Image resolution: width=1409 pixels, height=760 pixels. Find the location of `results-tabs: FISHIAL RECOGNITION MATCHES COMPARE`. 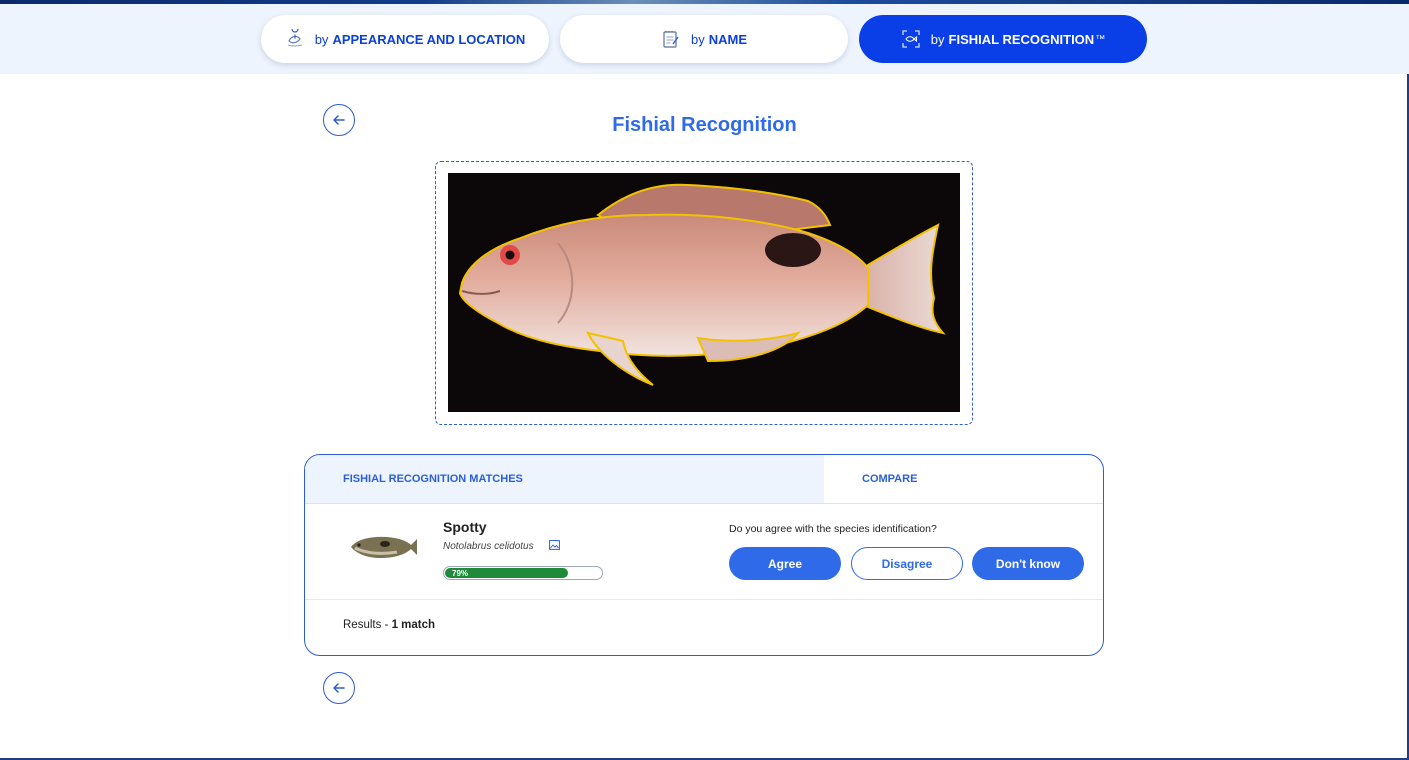

results-tabs: FISHIAL RECOGNITION MATCHES COMPARE is located at coordinates (704, 479).